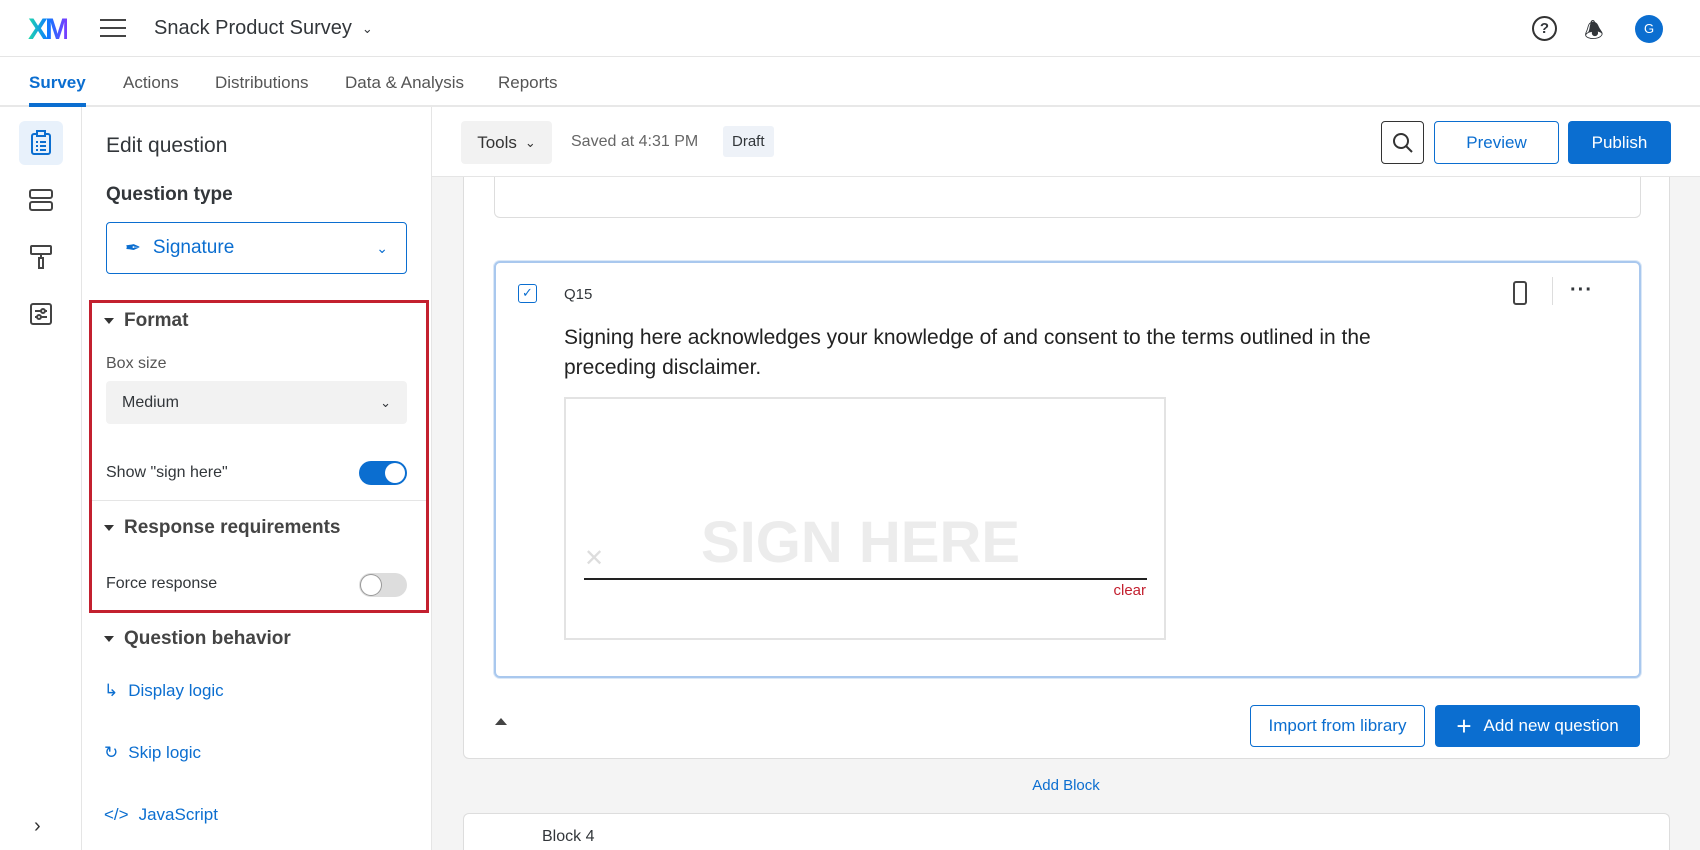  Describe the element at coordinates (256, 248) in the screenshot. I see `question-type-dropdown: ✒ Signature ⌄` at that location.